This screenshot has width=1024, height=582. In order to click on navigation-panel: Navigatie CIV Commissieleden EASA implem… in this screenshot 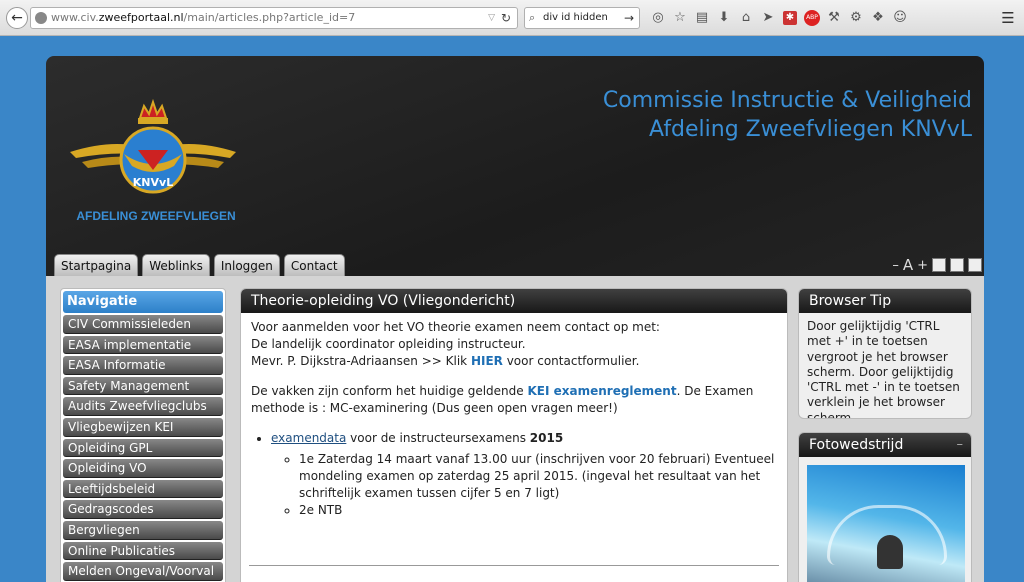, I will do `click(143, 435)`.